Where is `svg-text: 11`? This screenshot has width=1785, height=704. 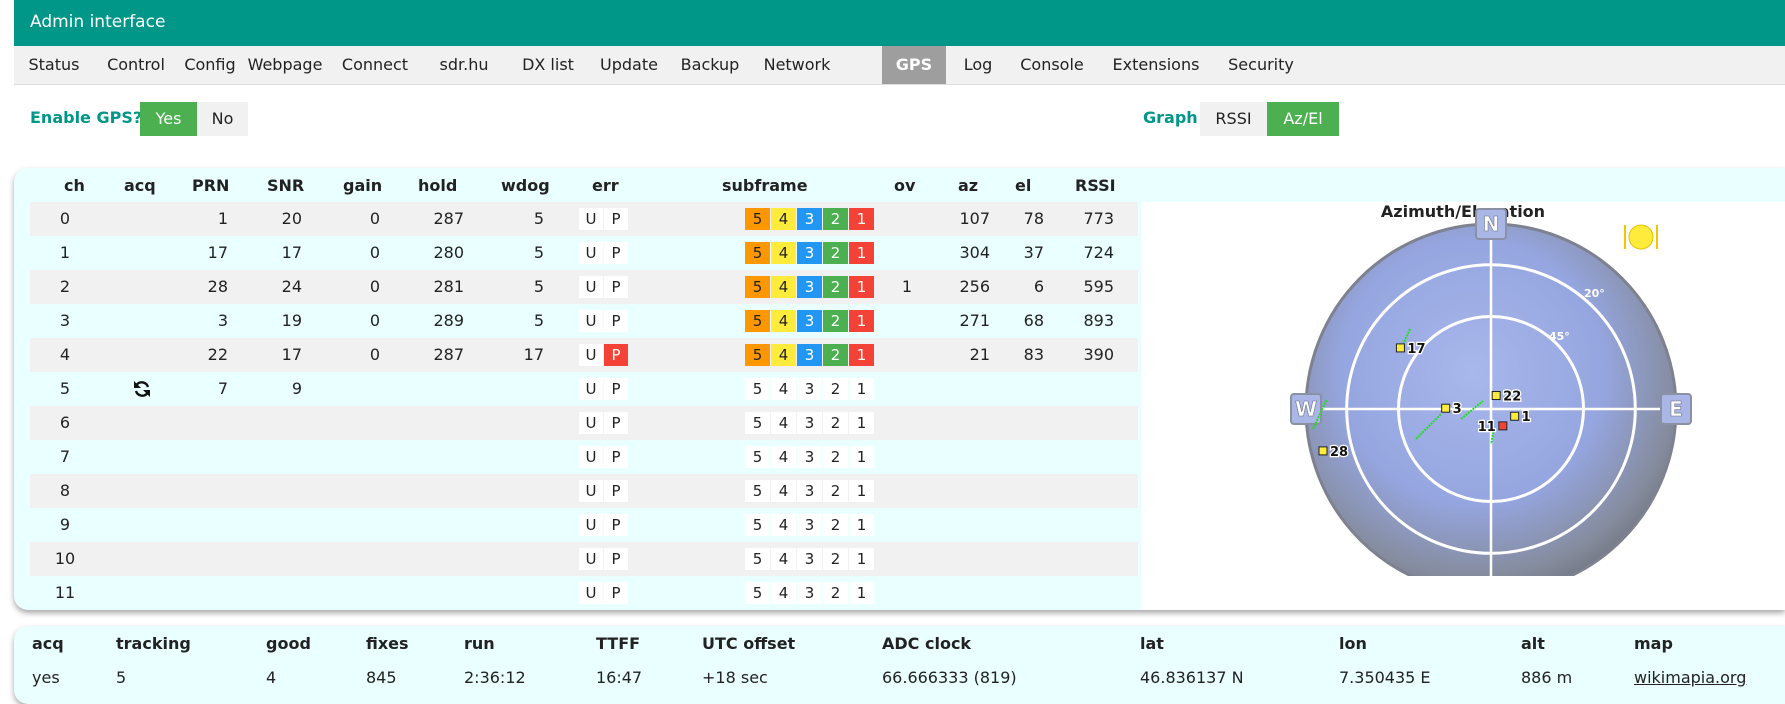
svg-text: 11 is located at coordinates (1487, 427).